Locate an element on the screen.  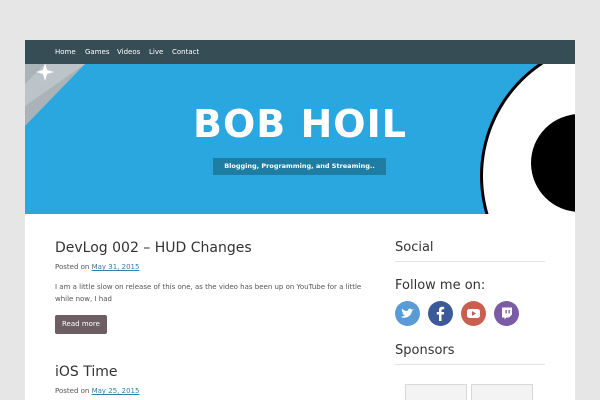
post-title: iOS Time is located at coordinates (215, 372).